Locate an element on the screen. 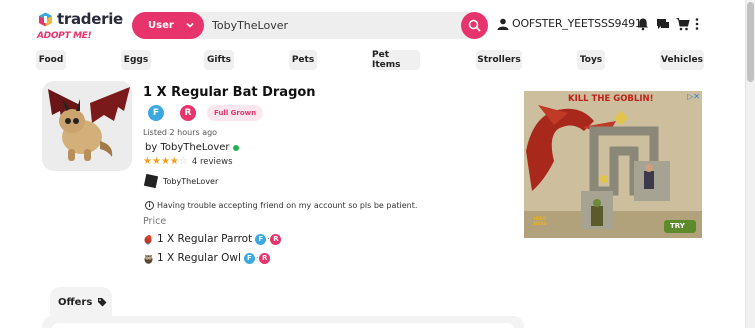  price-item: 1 X Regular Owl F · R is located at coordinates (207, 258).